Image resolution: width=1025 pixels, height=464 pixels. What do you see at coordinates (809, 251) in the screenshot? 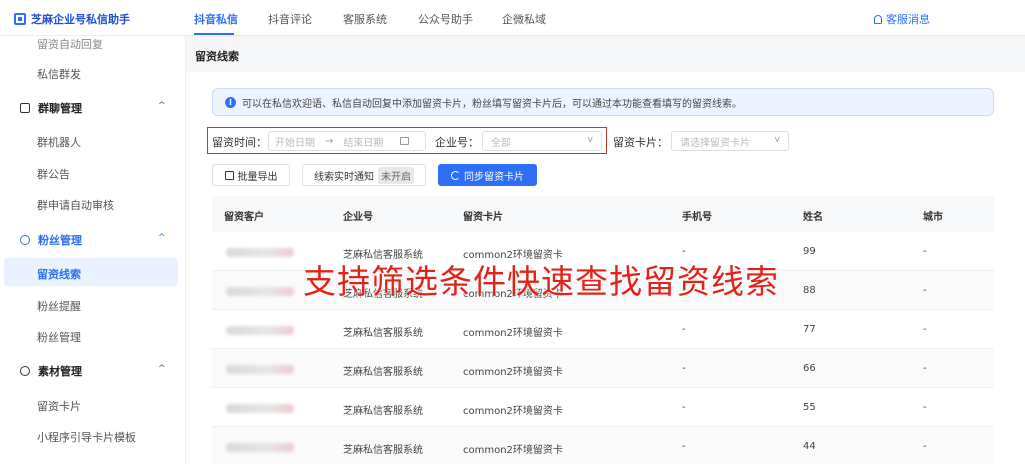
I see `cell-name: 99` at bounding box center [809, 251].